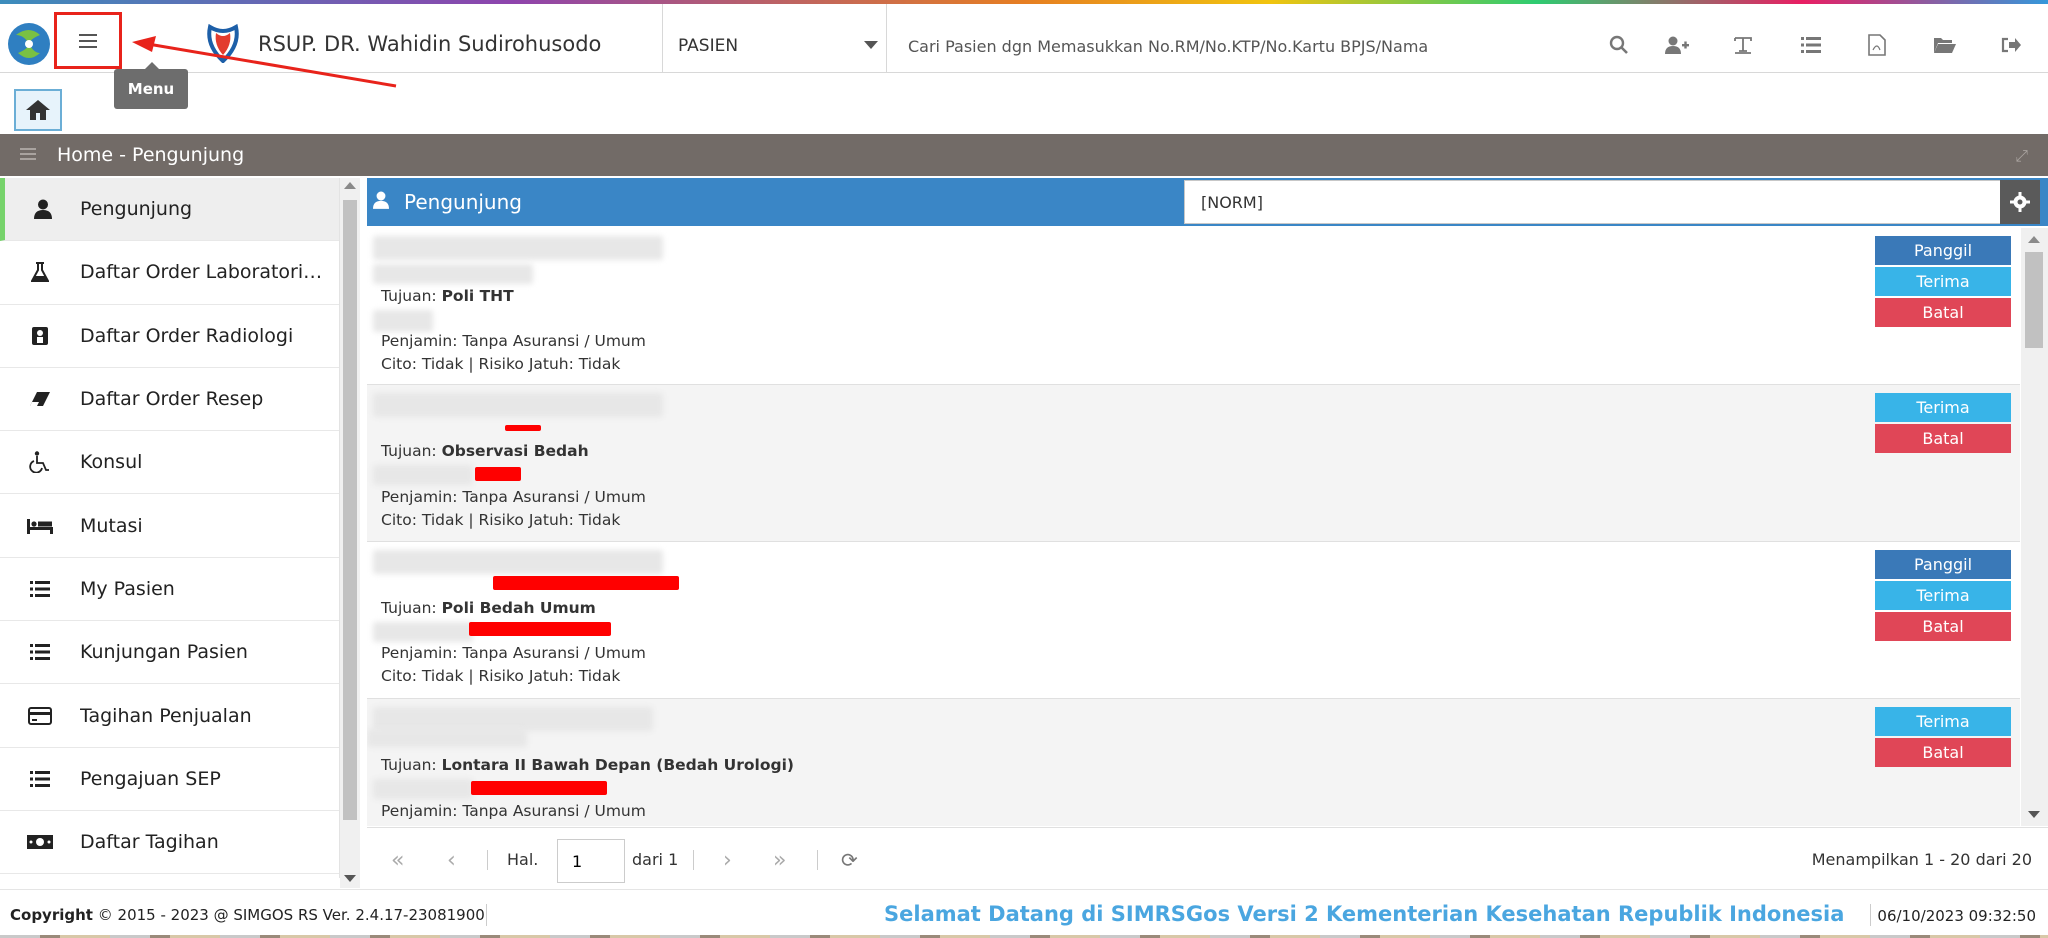 Image resolution: width=2048 pixels, height=938 pixels. I want to click on breadcrumb: Home - Pengunjung, so click(151, 155).